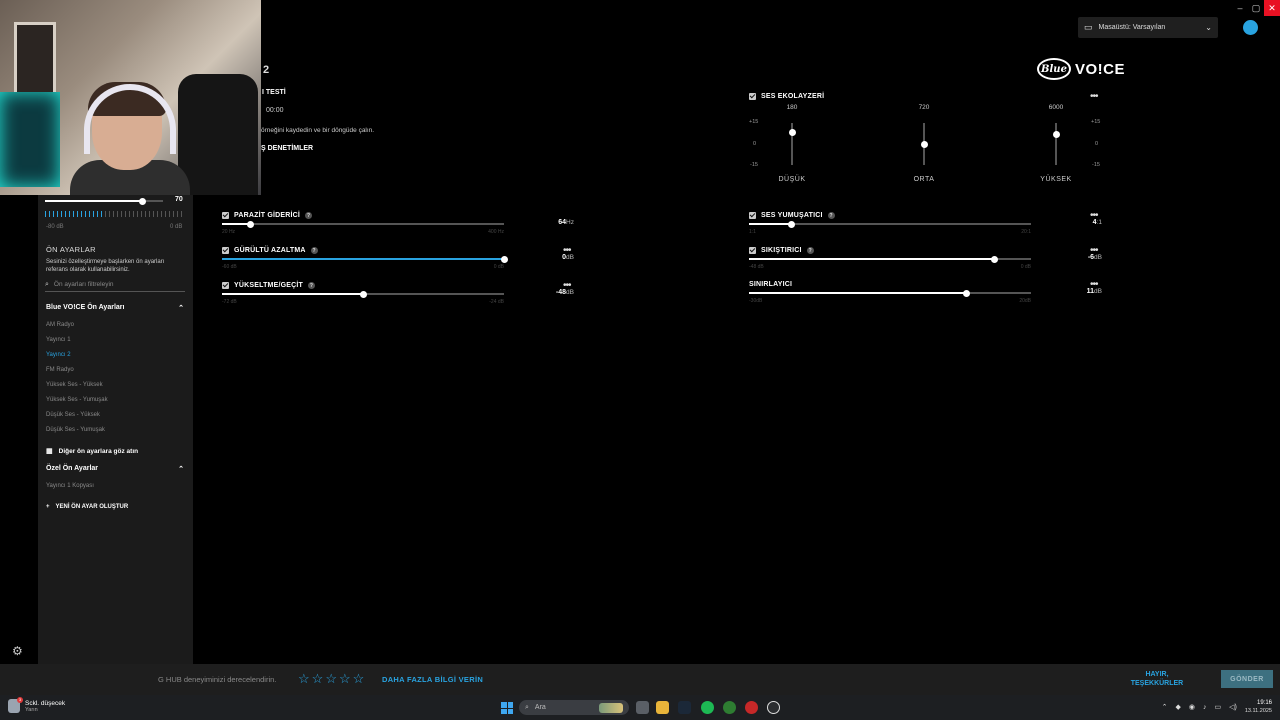 The width and height of the screenshot is (1280, 720). I want to click on spotify-icon, so click(707, 707).